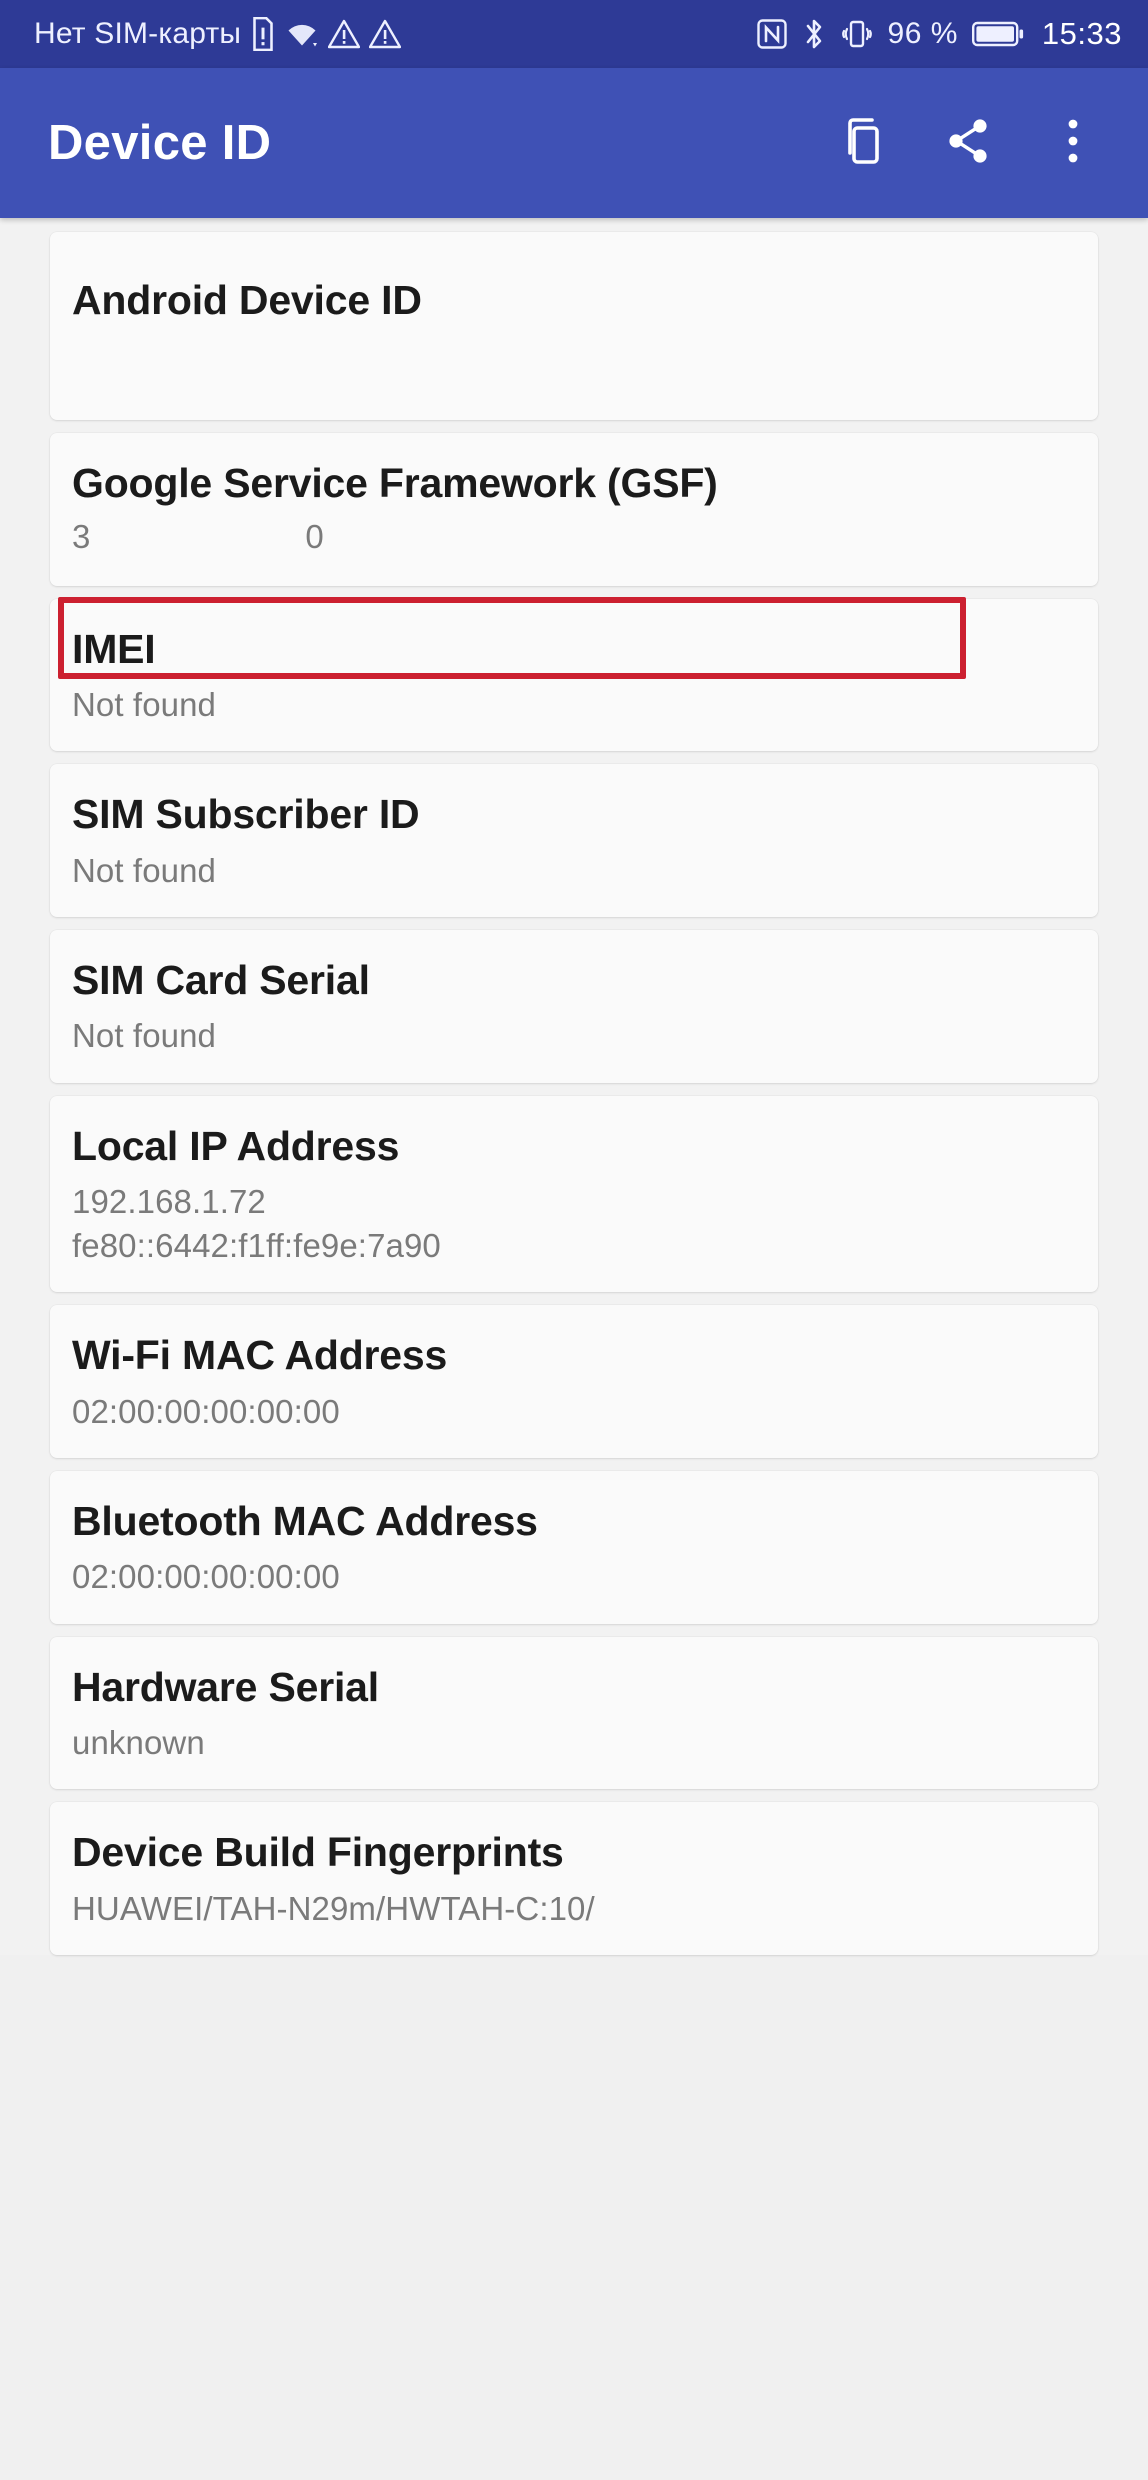  I want to click on share-button, so click(969, 143).